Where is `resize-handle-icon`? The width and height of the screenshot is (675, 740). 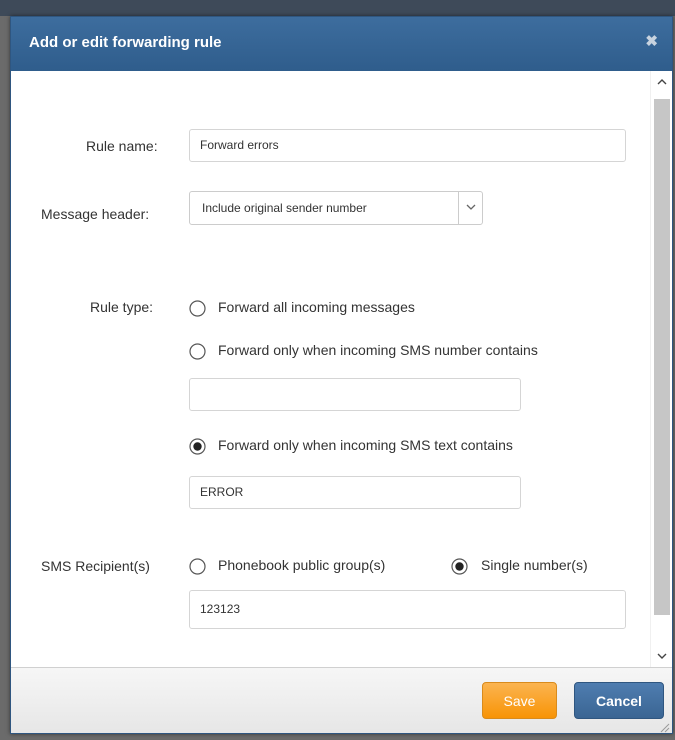
resize-handle-icon is located at coordinates (664, 727).